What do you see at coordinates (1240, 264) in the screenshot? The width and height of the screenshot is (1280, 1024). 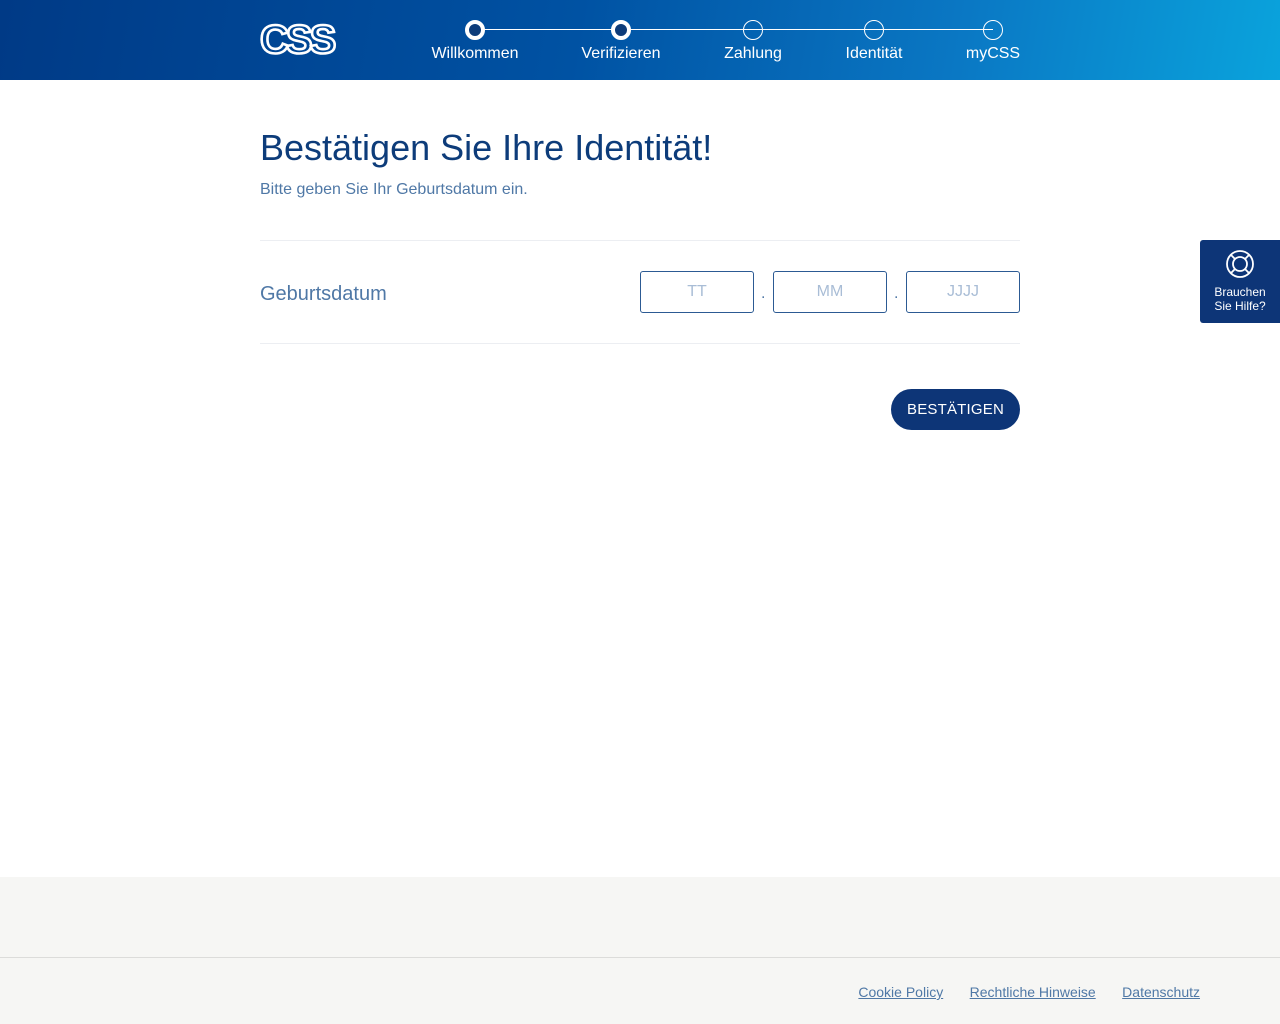 I see `lifebuoy-icon` at bounding box center [1240, 264].